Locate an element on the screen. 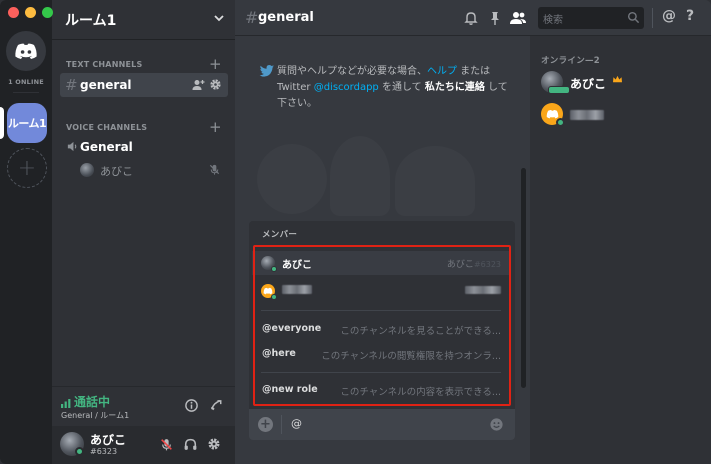 This screenshot has height=464, width=711. mentions-button: @ is located at coordinates (669, 16).